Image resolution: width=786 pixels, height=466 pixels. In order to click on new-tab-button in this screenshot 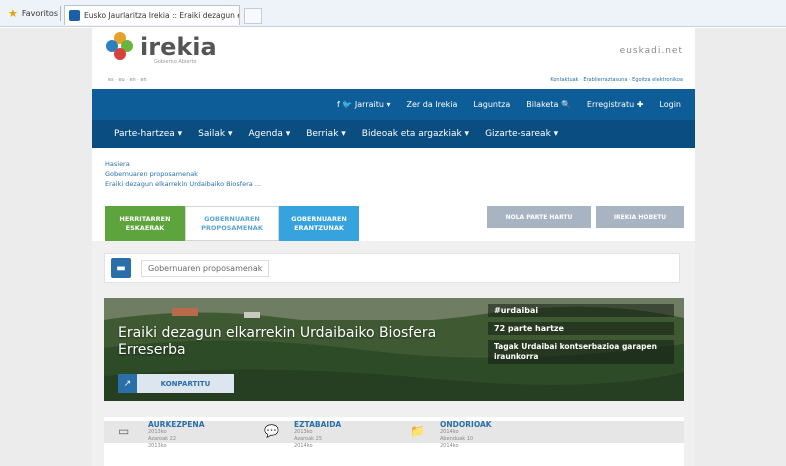, I will do `click(253, 16)`.